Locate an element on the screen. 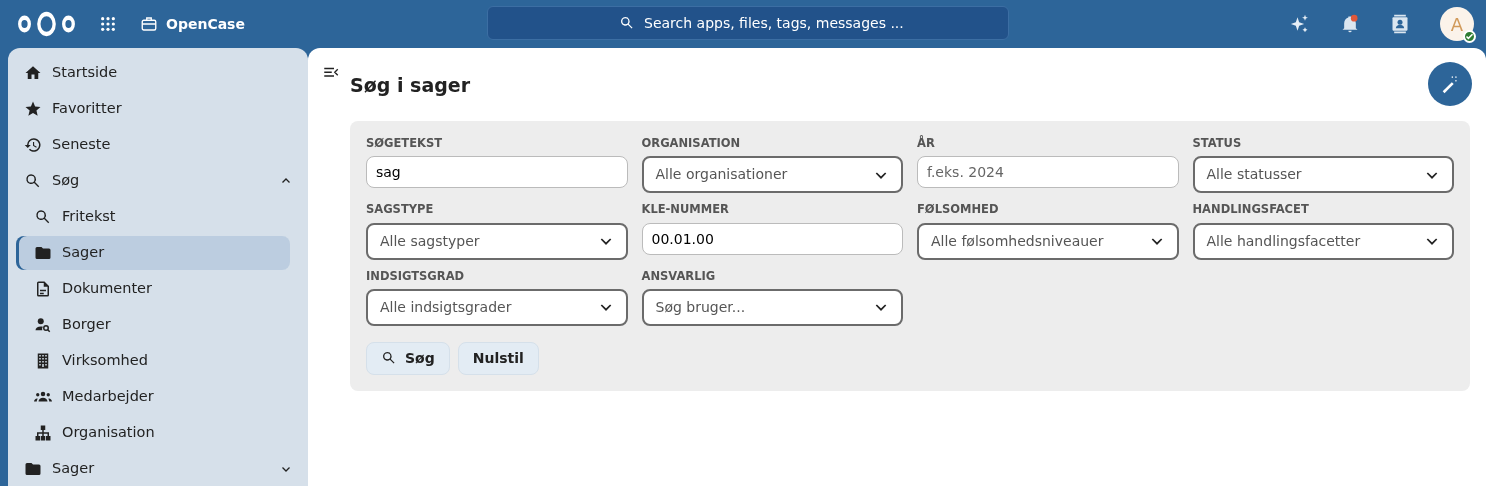  page-title: Søg i sager is located at coordinates (410, 85).